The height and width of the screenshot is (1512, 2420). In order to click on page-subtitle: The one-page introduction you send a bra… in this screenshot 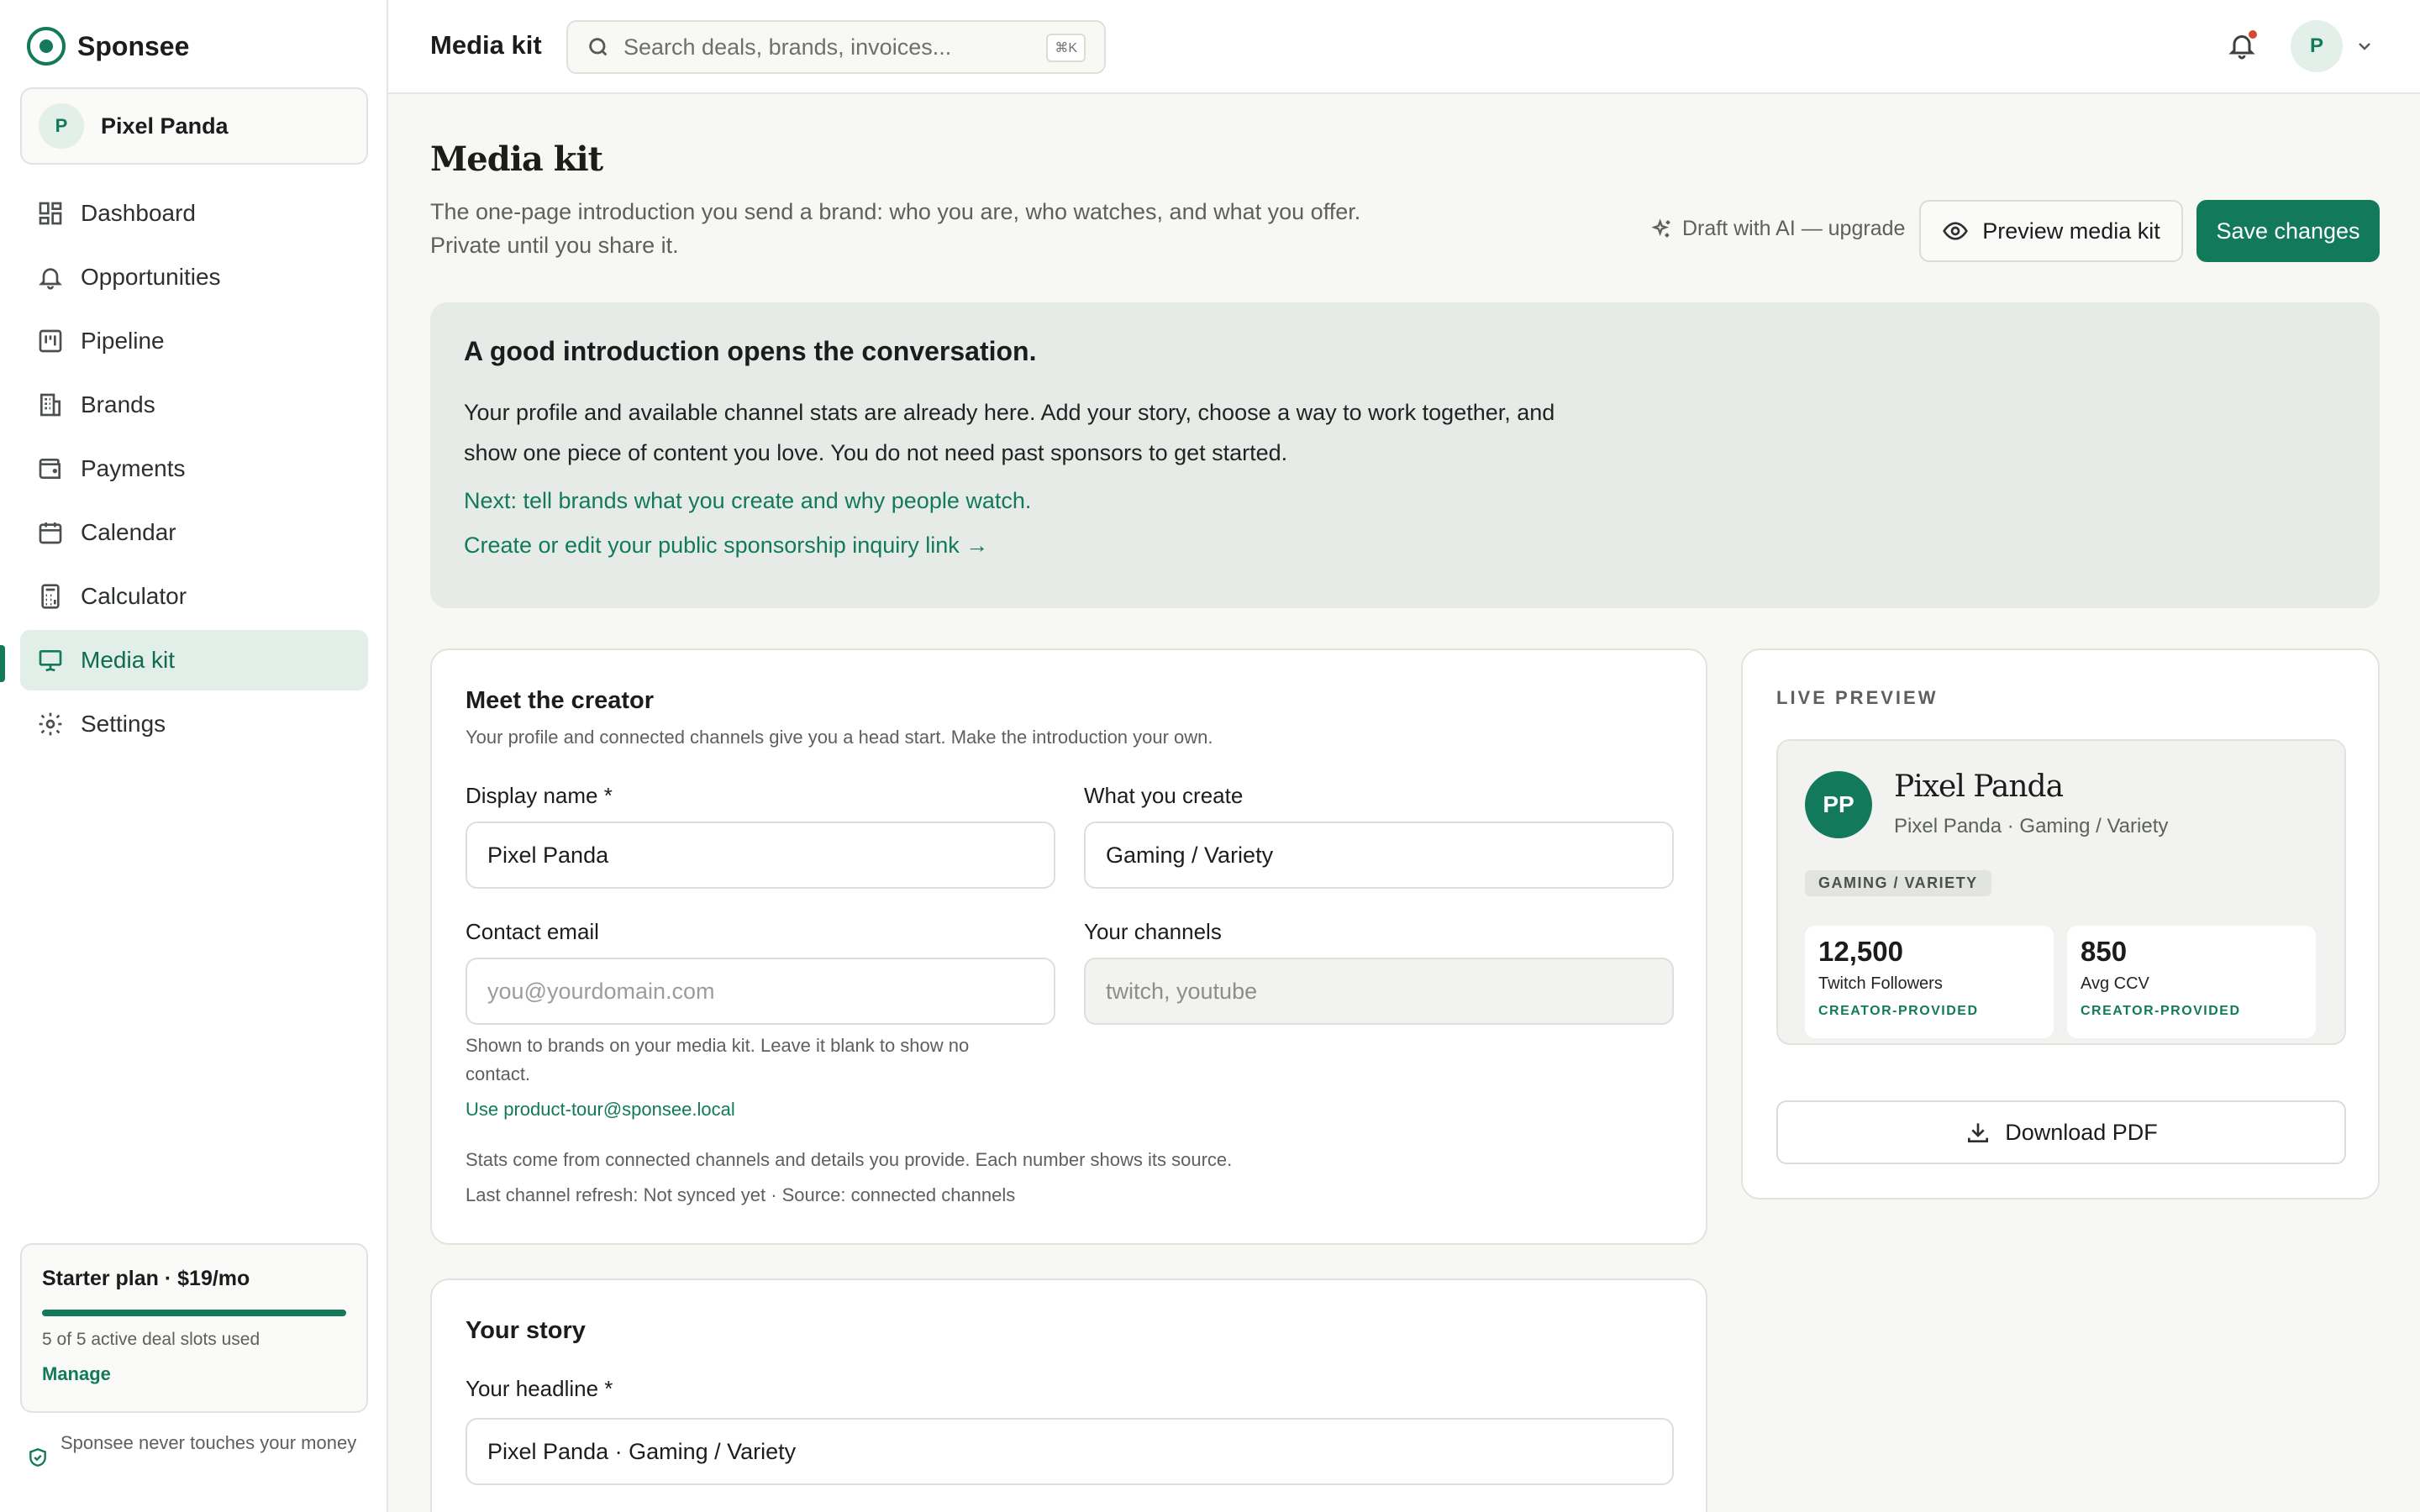, I will do `click(934, 228)`.